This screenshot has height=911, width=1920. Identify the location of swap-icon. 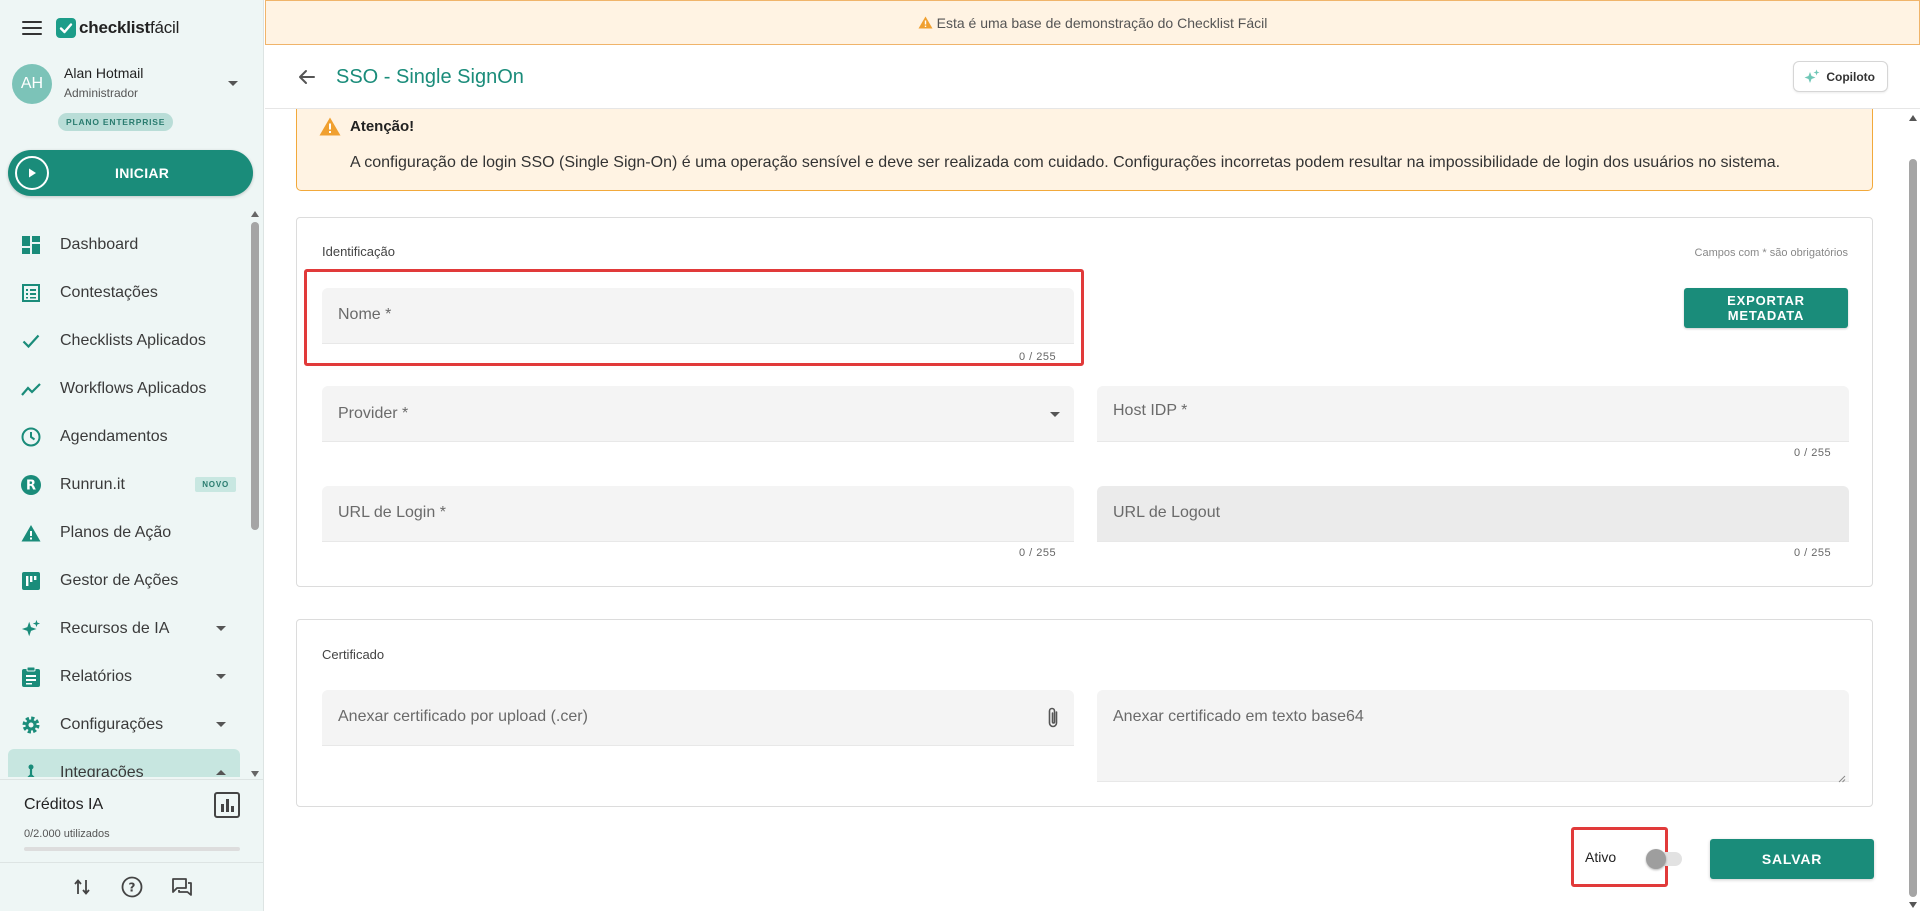
(82, 887).